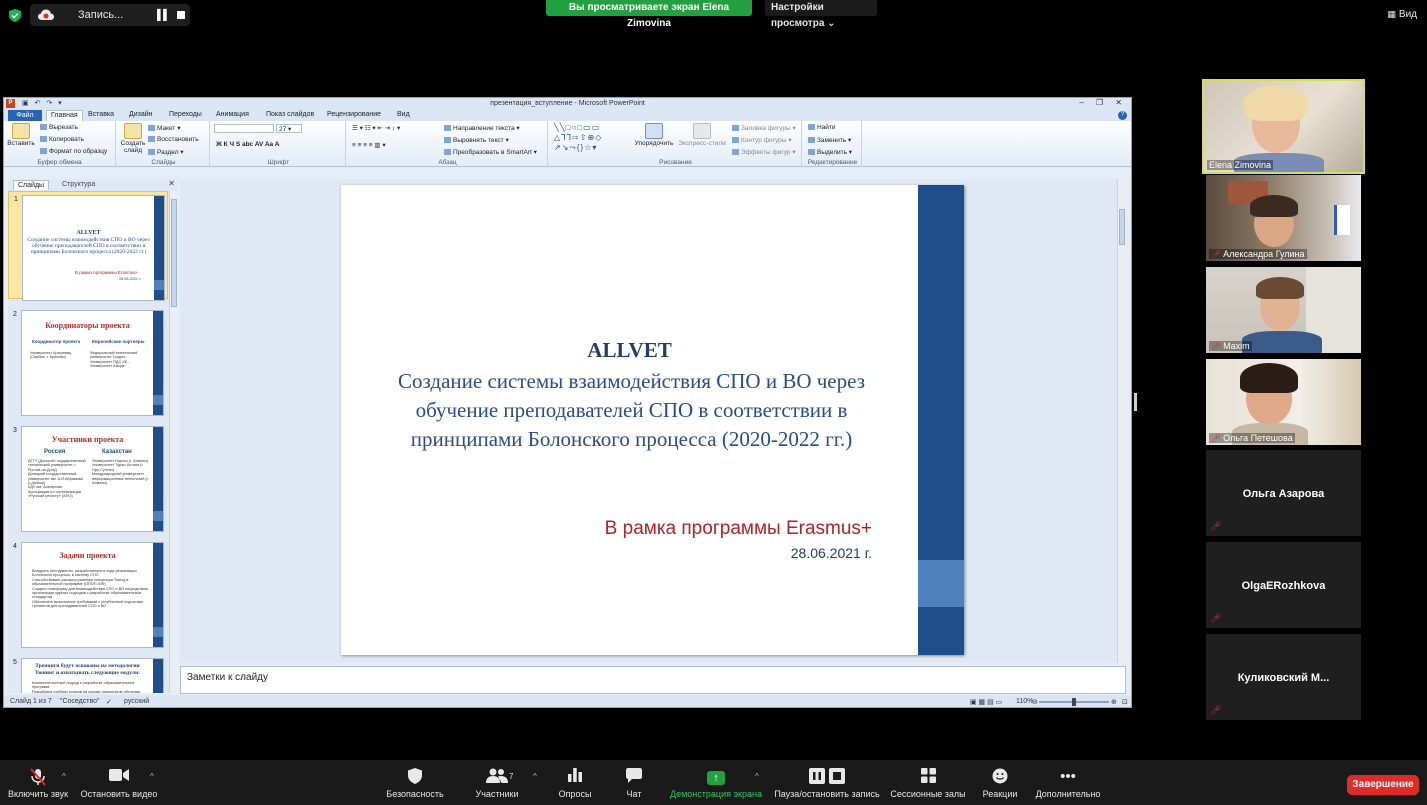  I want to click on shape-outline-button: Контур фигуры ▾, so click(762, 140).